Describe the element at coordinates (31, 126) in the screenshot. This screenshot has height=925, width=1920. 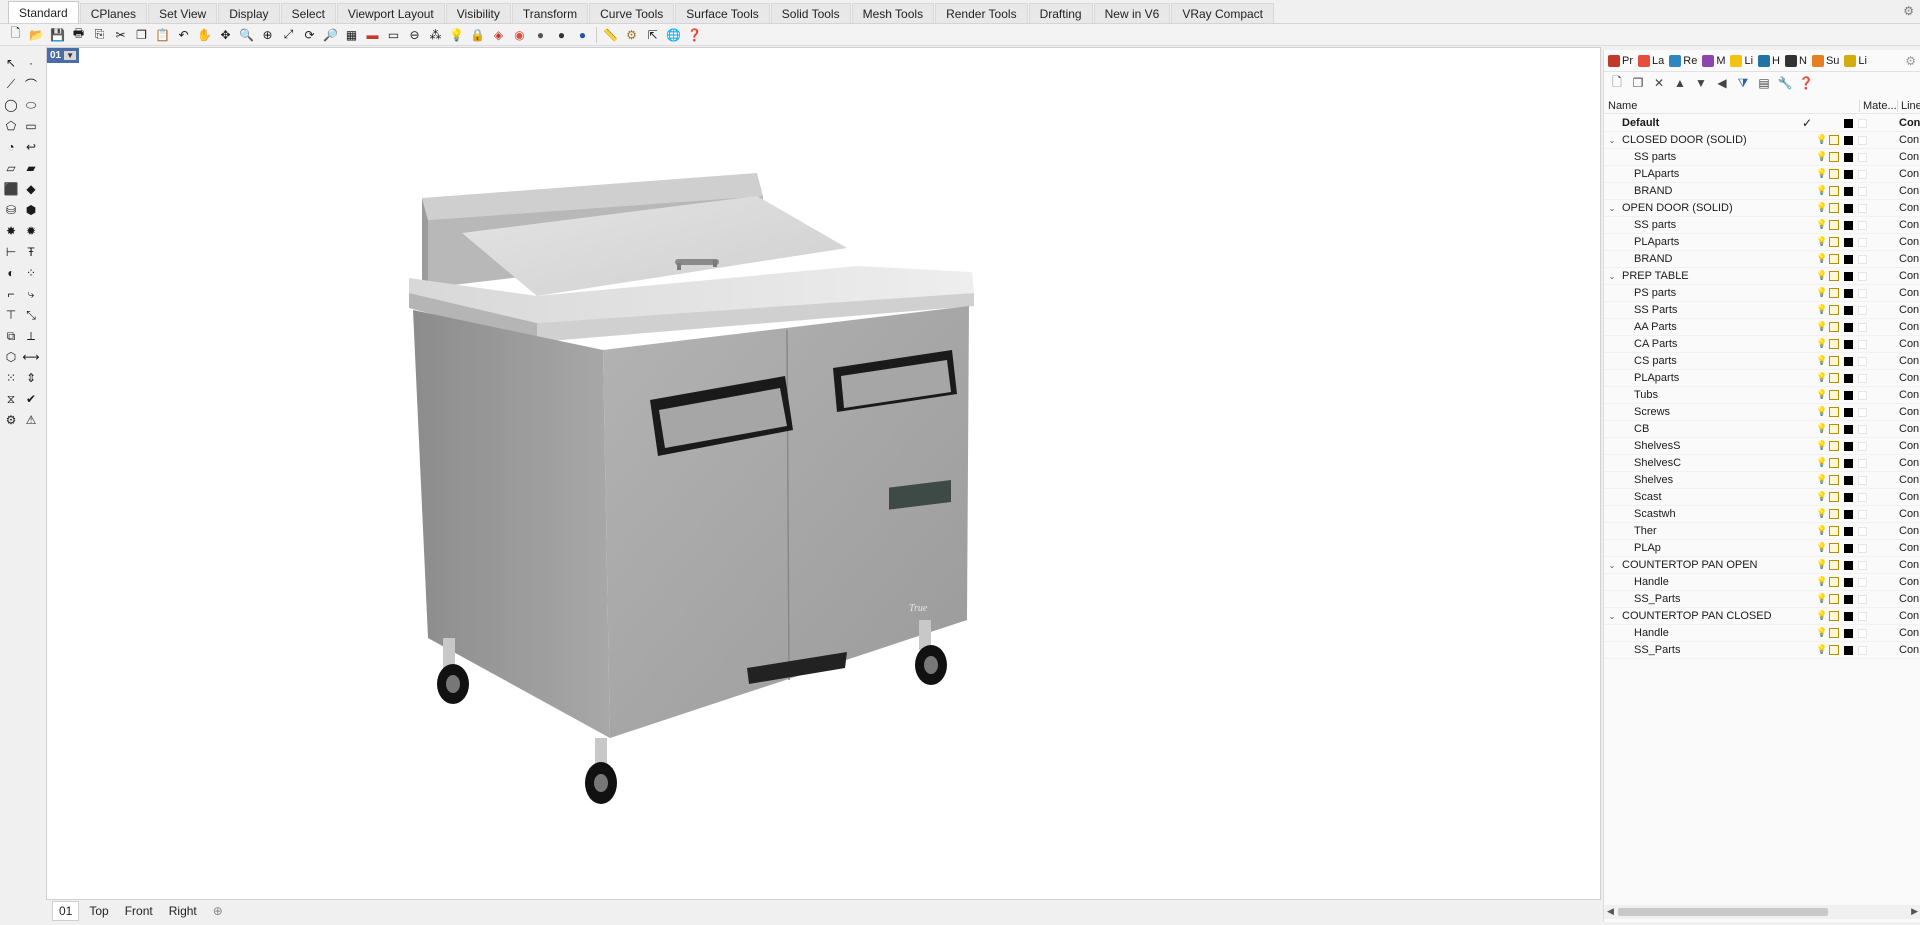
I see `rectangle-icon: ▭` at that location.